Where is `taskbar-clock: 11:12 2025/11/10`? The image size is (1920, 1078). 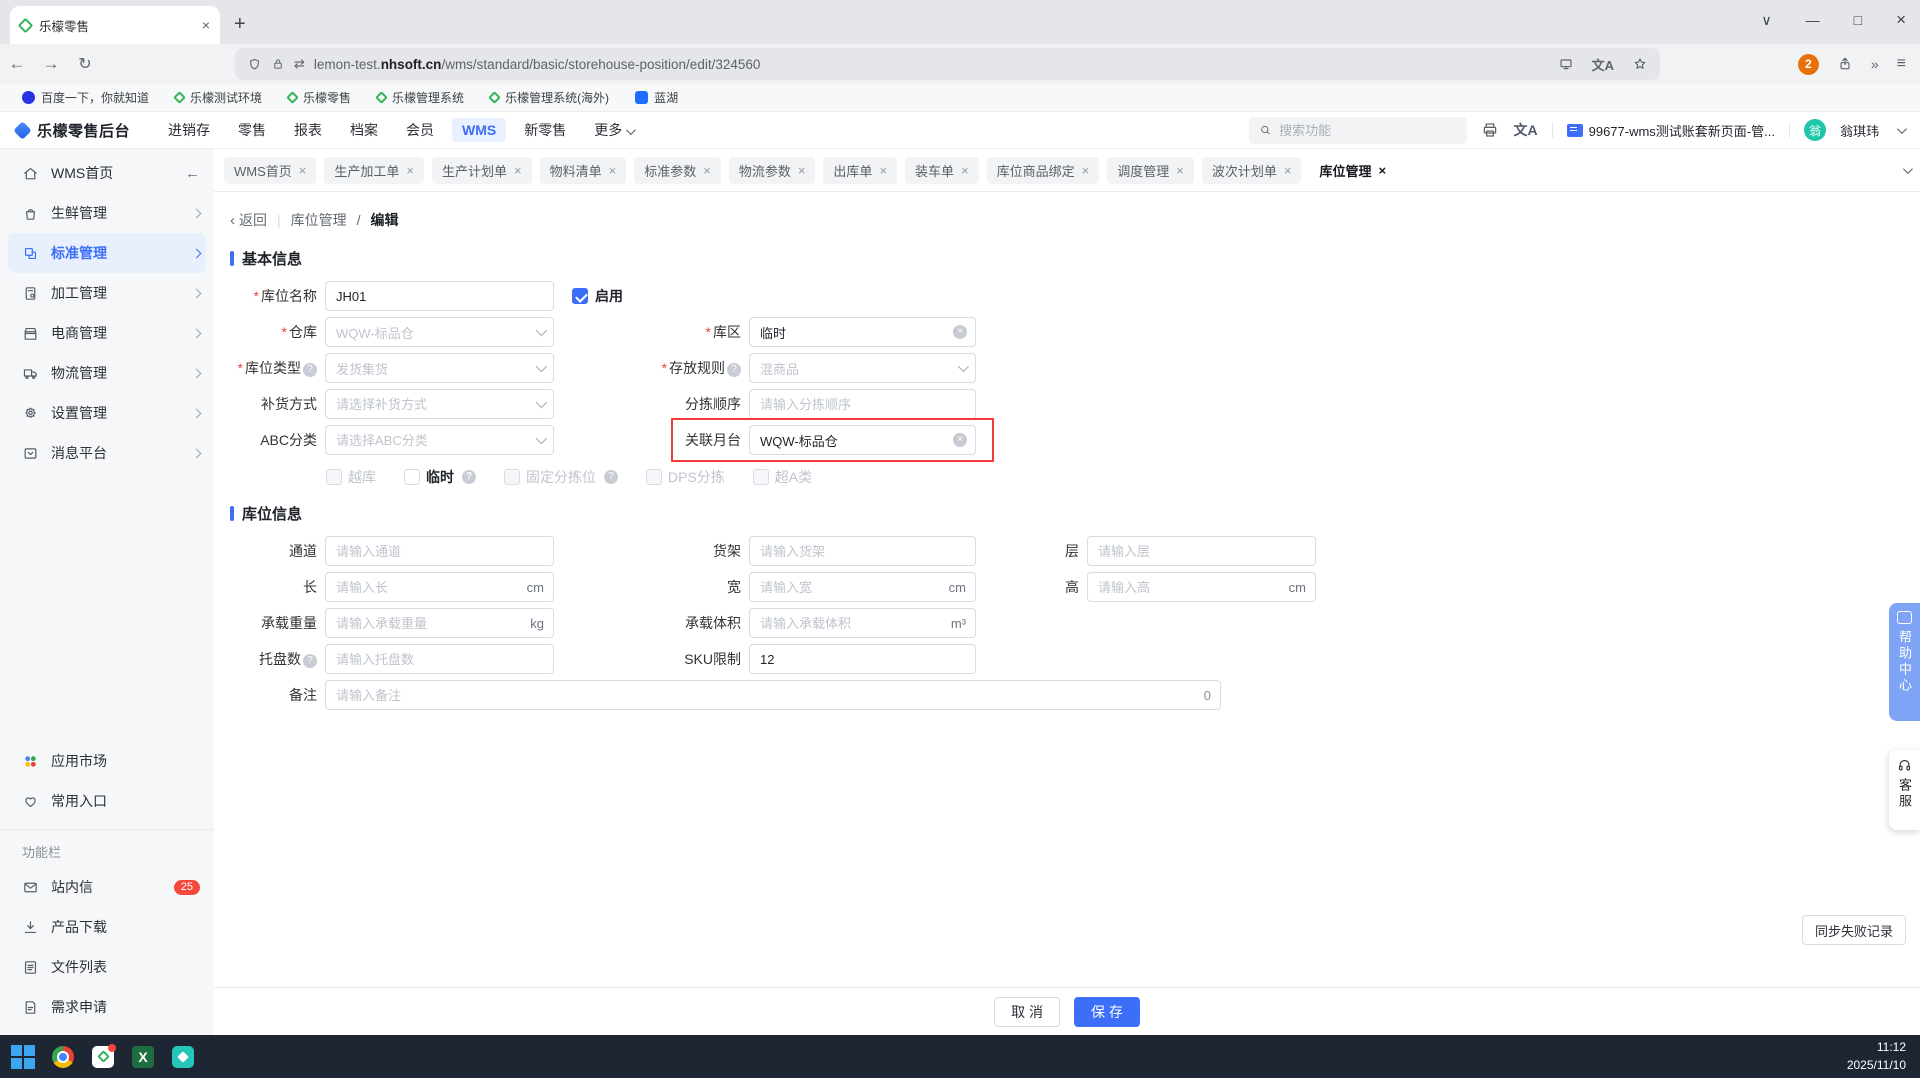
taskbar-clock: 11:12 2025/11/10 is located at coordinates (1876, 1056).